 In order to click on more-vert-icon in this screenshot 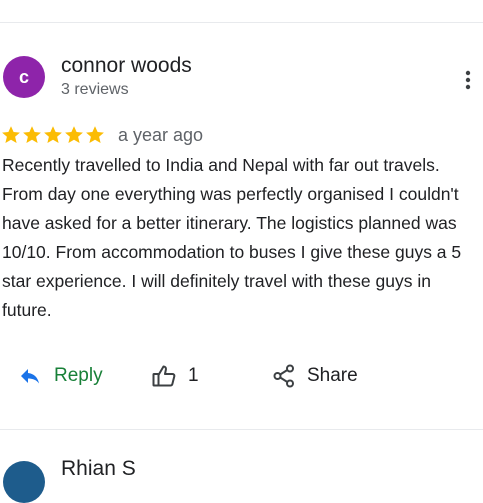, I will do `click(468, 80)`.